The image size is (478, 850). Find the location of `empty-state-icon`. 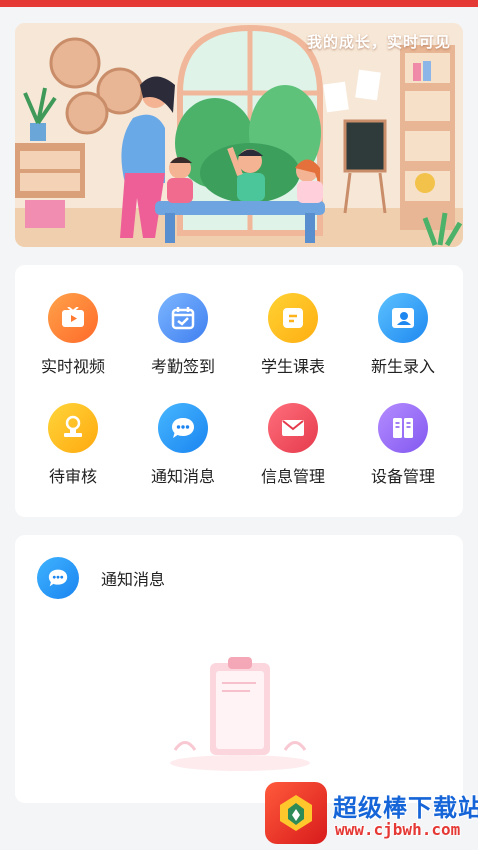

empty-state-icon is located at coordinates (240, 714).